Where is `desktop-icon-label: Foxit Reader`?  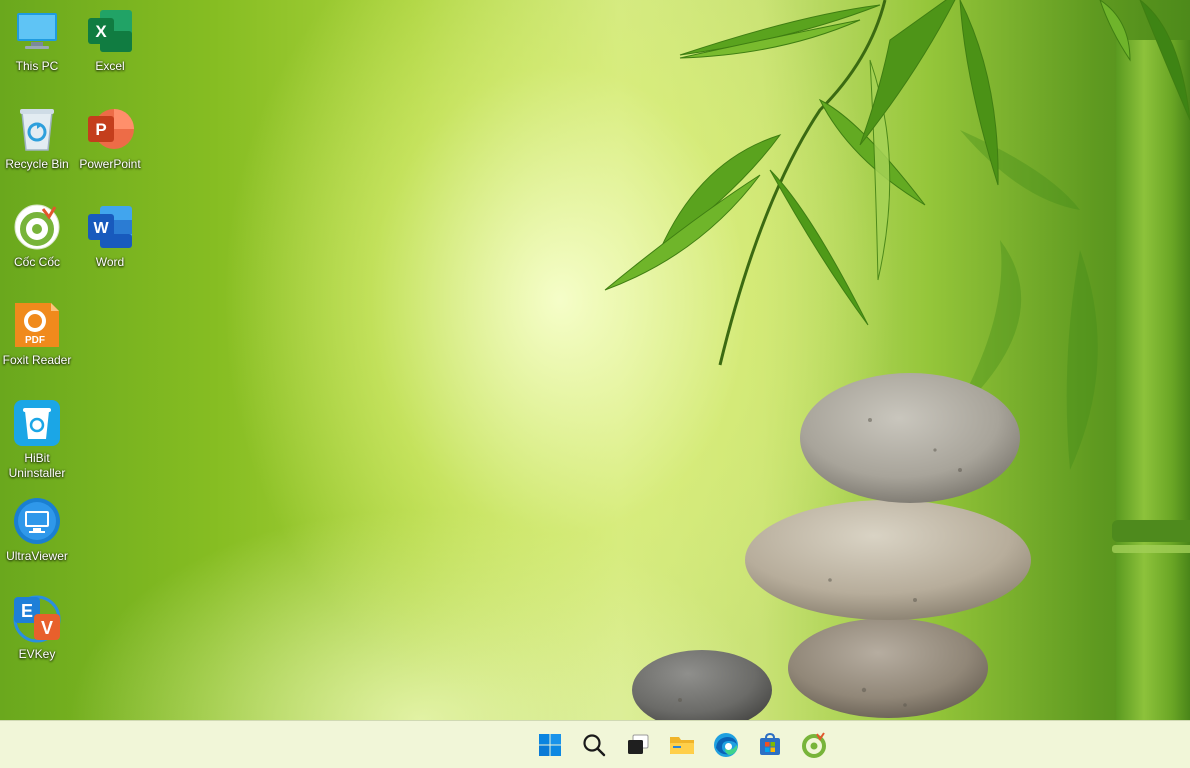
desktop-icon-label: Foxit Reader is located at coordinates (37, 360).